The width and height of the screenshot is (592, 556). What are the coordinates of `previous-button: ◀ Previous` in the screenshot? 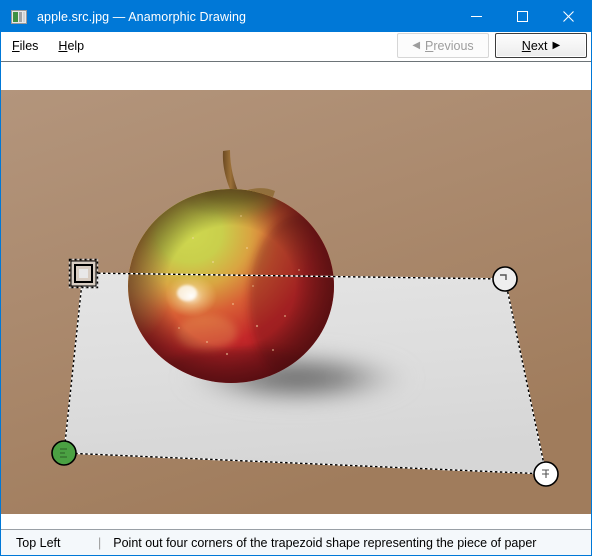 It's located at (443, 45).